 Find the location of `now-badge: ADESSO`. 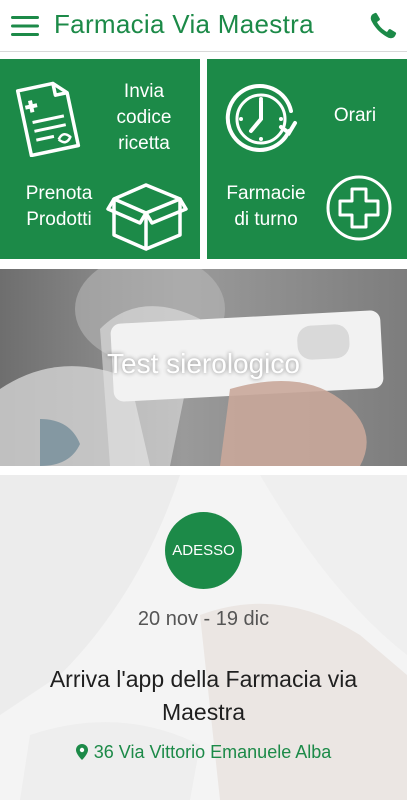

now-badge: ADESSO is located at coordinates (203, 550).